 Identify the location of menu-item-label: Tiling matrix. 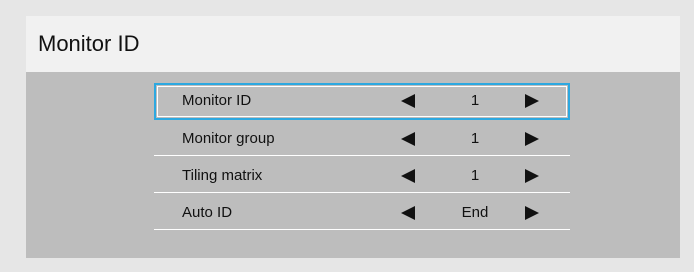
(222, 175).